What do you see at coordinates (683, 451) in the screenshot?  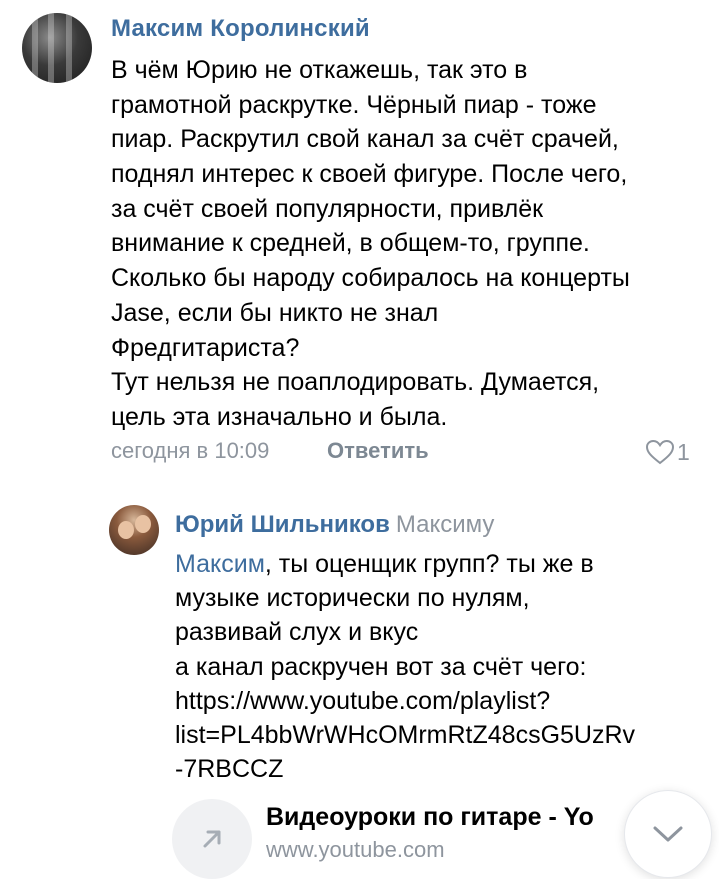 I see `like-count: 1` at bounding box center [683, 451].